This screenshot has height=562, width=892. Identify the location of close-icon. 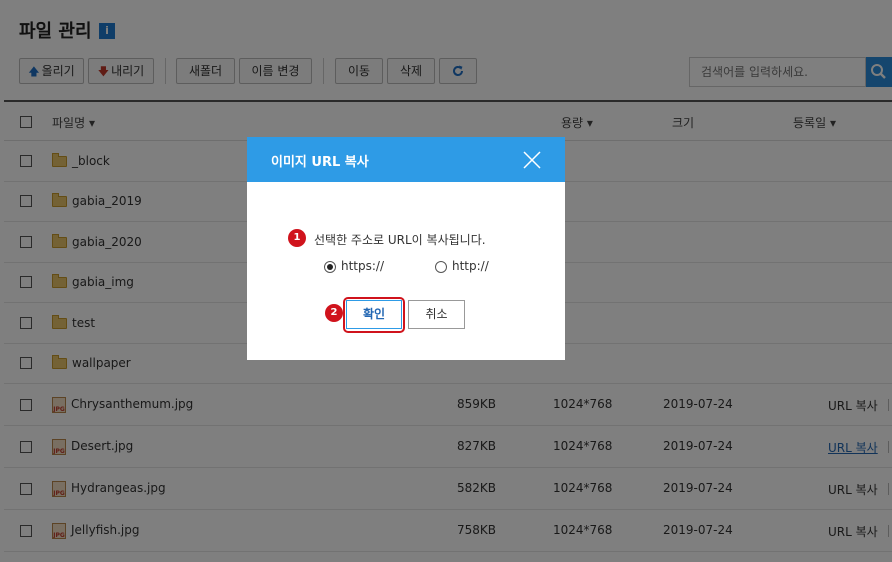
(532, 160).